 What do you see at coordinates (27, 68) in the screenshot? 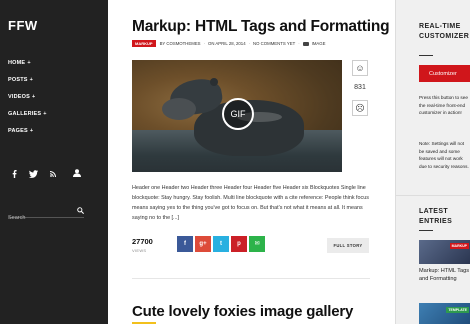
I see `nav-item-home: HOME +` at bounding box center [27, 68].